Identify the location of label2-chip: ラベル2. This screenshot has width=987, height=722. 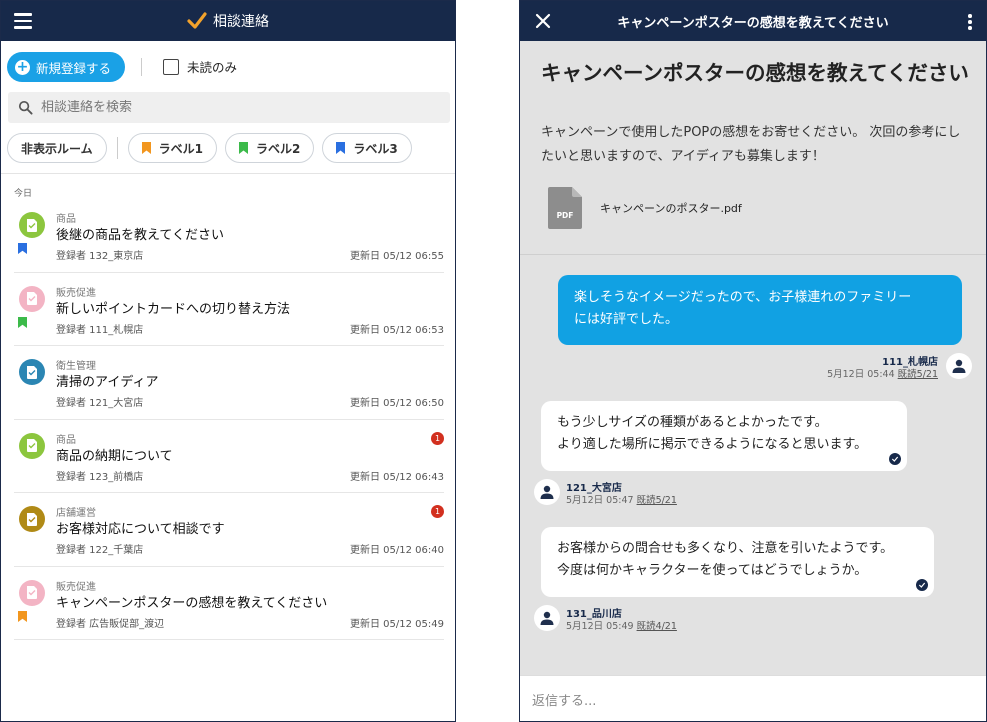
(270, 148).